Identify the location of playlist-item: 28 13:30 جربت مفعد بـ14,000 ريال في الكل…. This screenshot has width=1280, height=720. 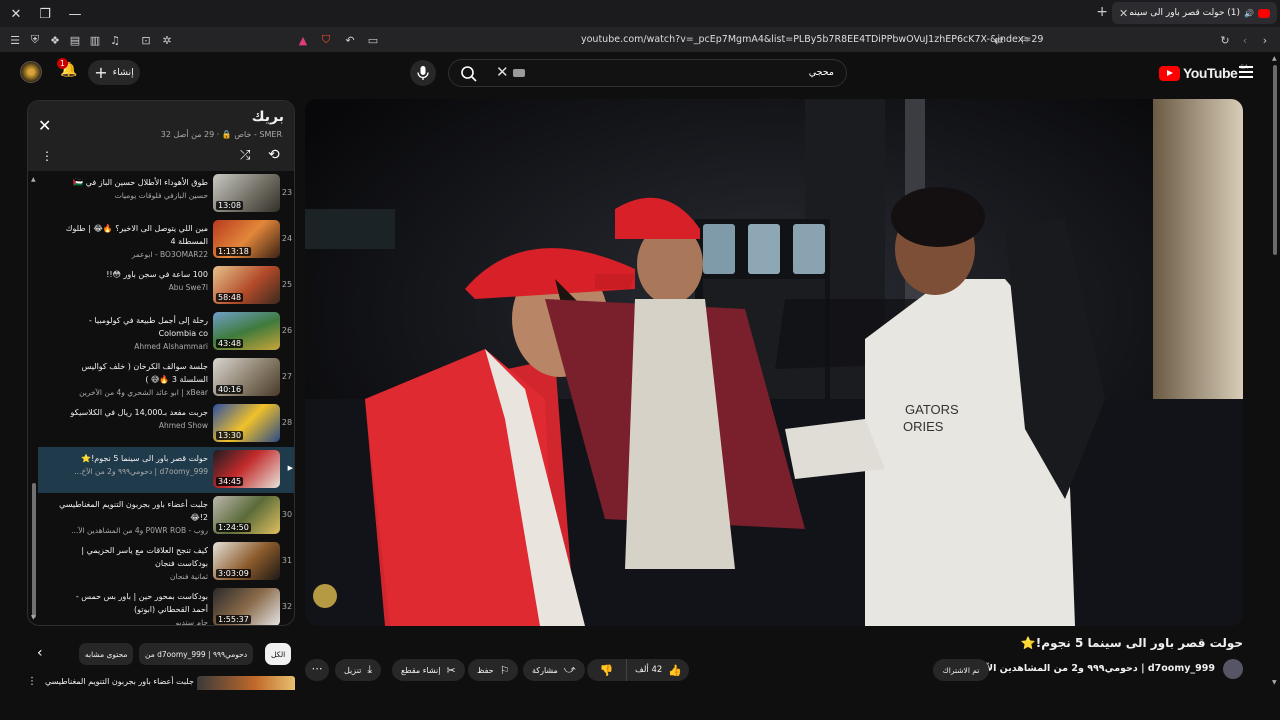
(166, 424).